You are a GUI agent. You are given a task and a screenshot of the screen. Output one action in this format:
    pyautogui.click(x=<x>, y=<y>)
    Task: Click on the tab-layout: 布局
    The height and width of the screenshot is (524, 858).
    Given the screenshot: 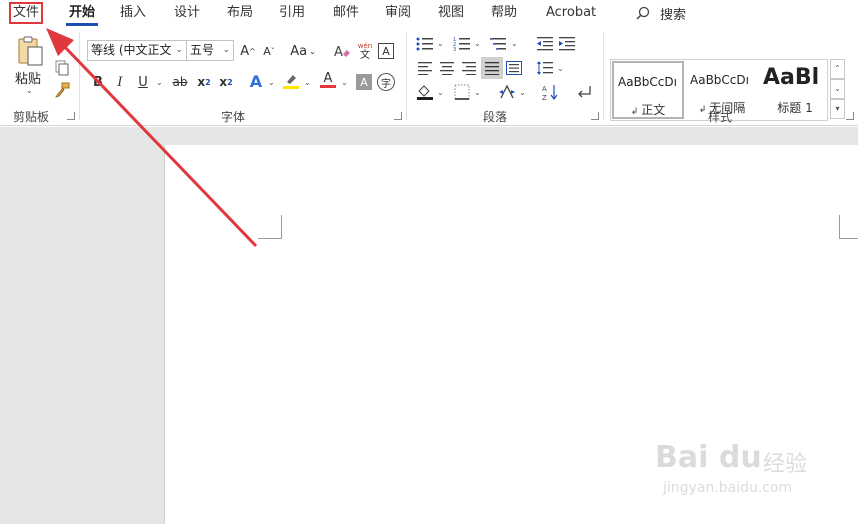 What is the action you would take?
    pyautogui.click(x=240, y=13)
    